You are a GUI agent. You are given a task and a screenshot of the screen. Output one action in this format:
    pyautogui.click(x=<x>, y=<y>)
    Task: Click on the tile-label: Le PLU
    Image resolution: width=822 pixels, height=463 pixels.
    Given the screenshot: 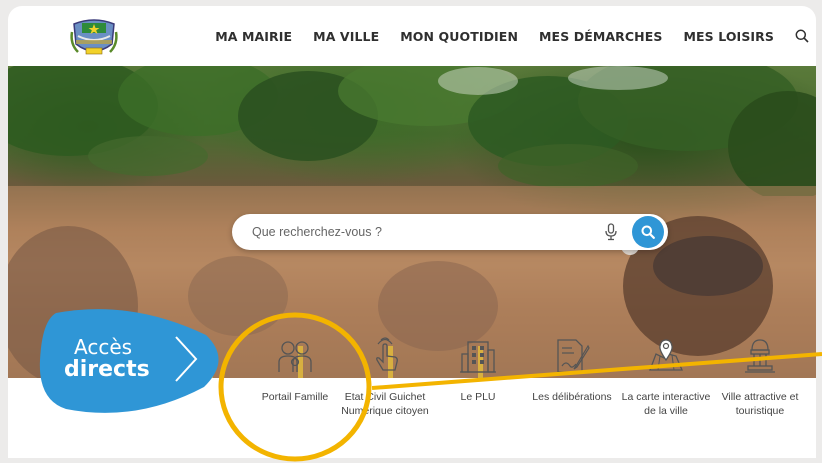 What is the action you would take?
    pyautogui.click(x=478, y=397)
    